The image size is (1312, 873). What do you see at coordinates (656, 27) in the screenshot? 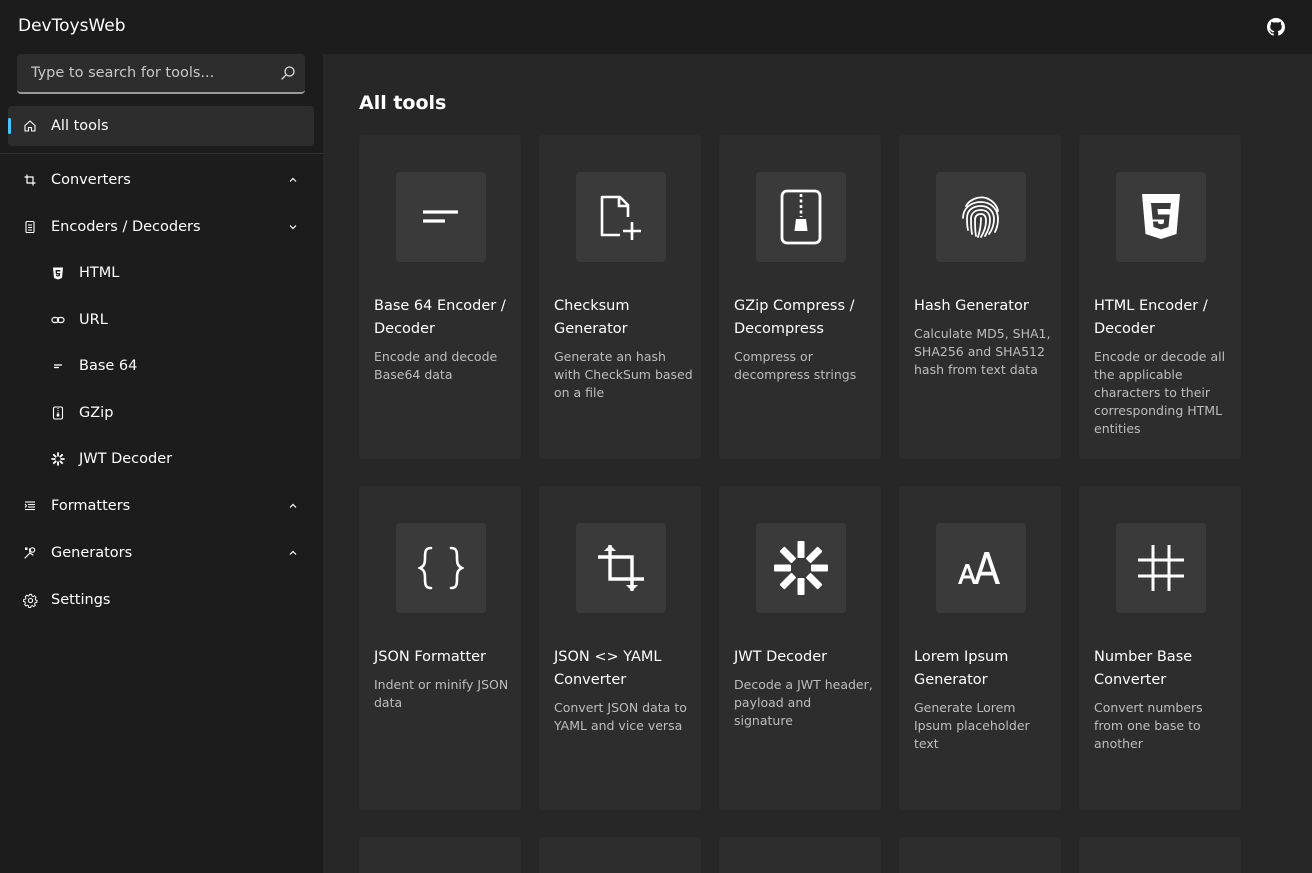
I see `title-bar: DevToysWeb` at bounding box center [656, 27].